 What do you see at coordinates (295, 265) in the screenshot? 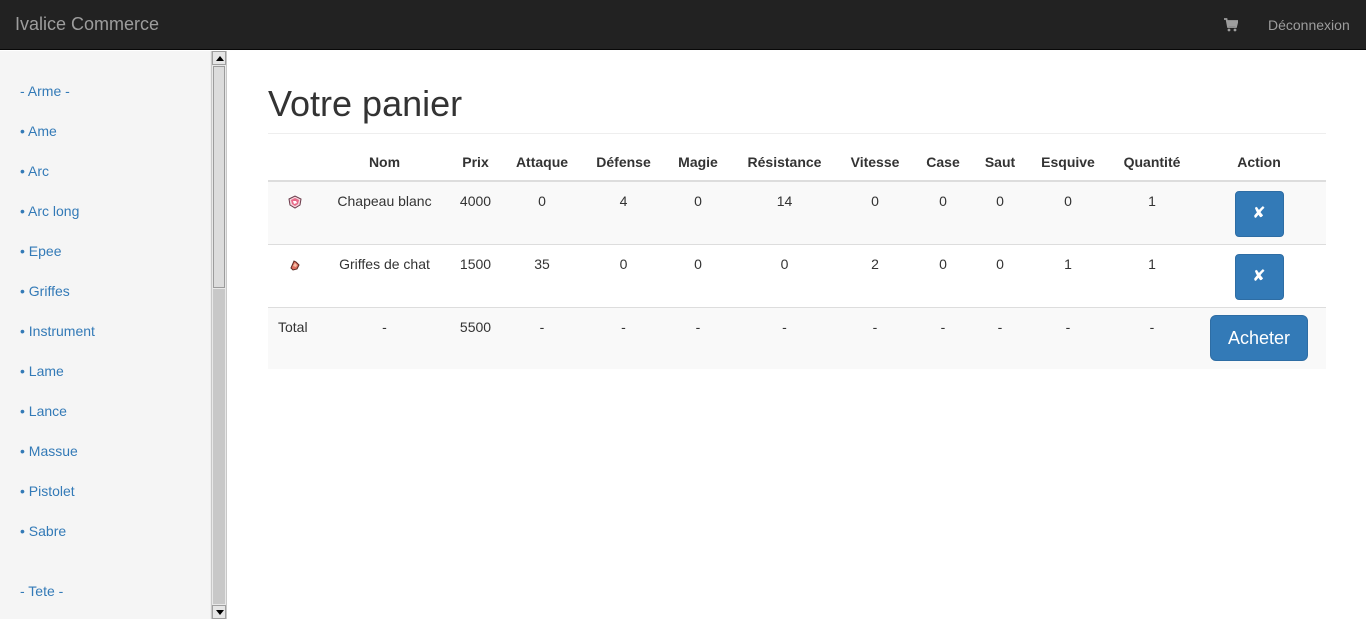
I see `claws-item-icon` at bounding box center [295, 265].